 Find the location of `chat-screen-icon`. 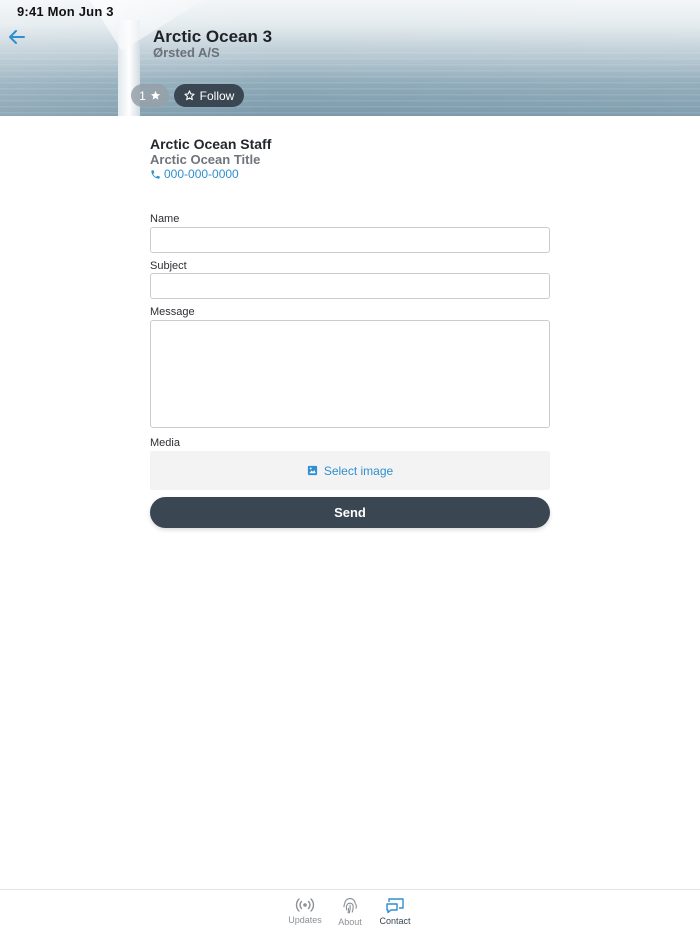

chat-screen-icon is located at coordinates (395, 906).